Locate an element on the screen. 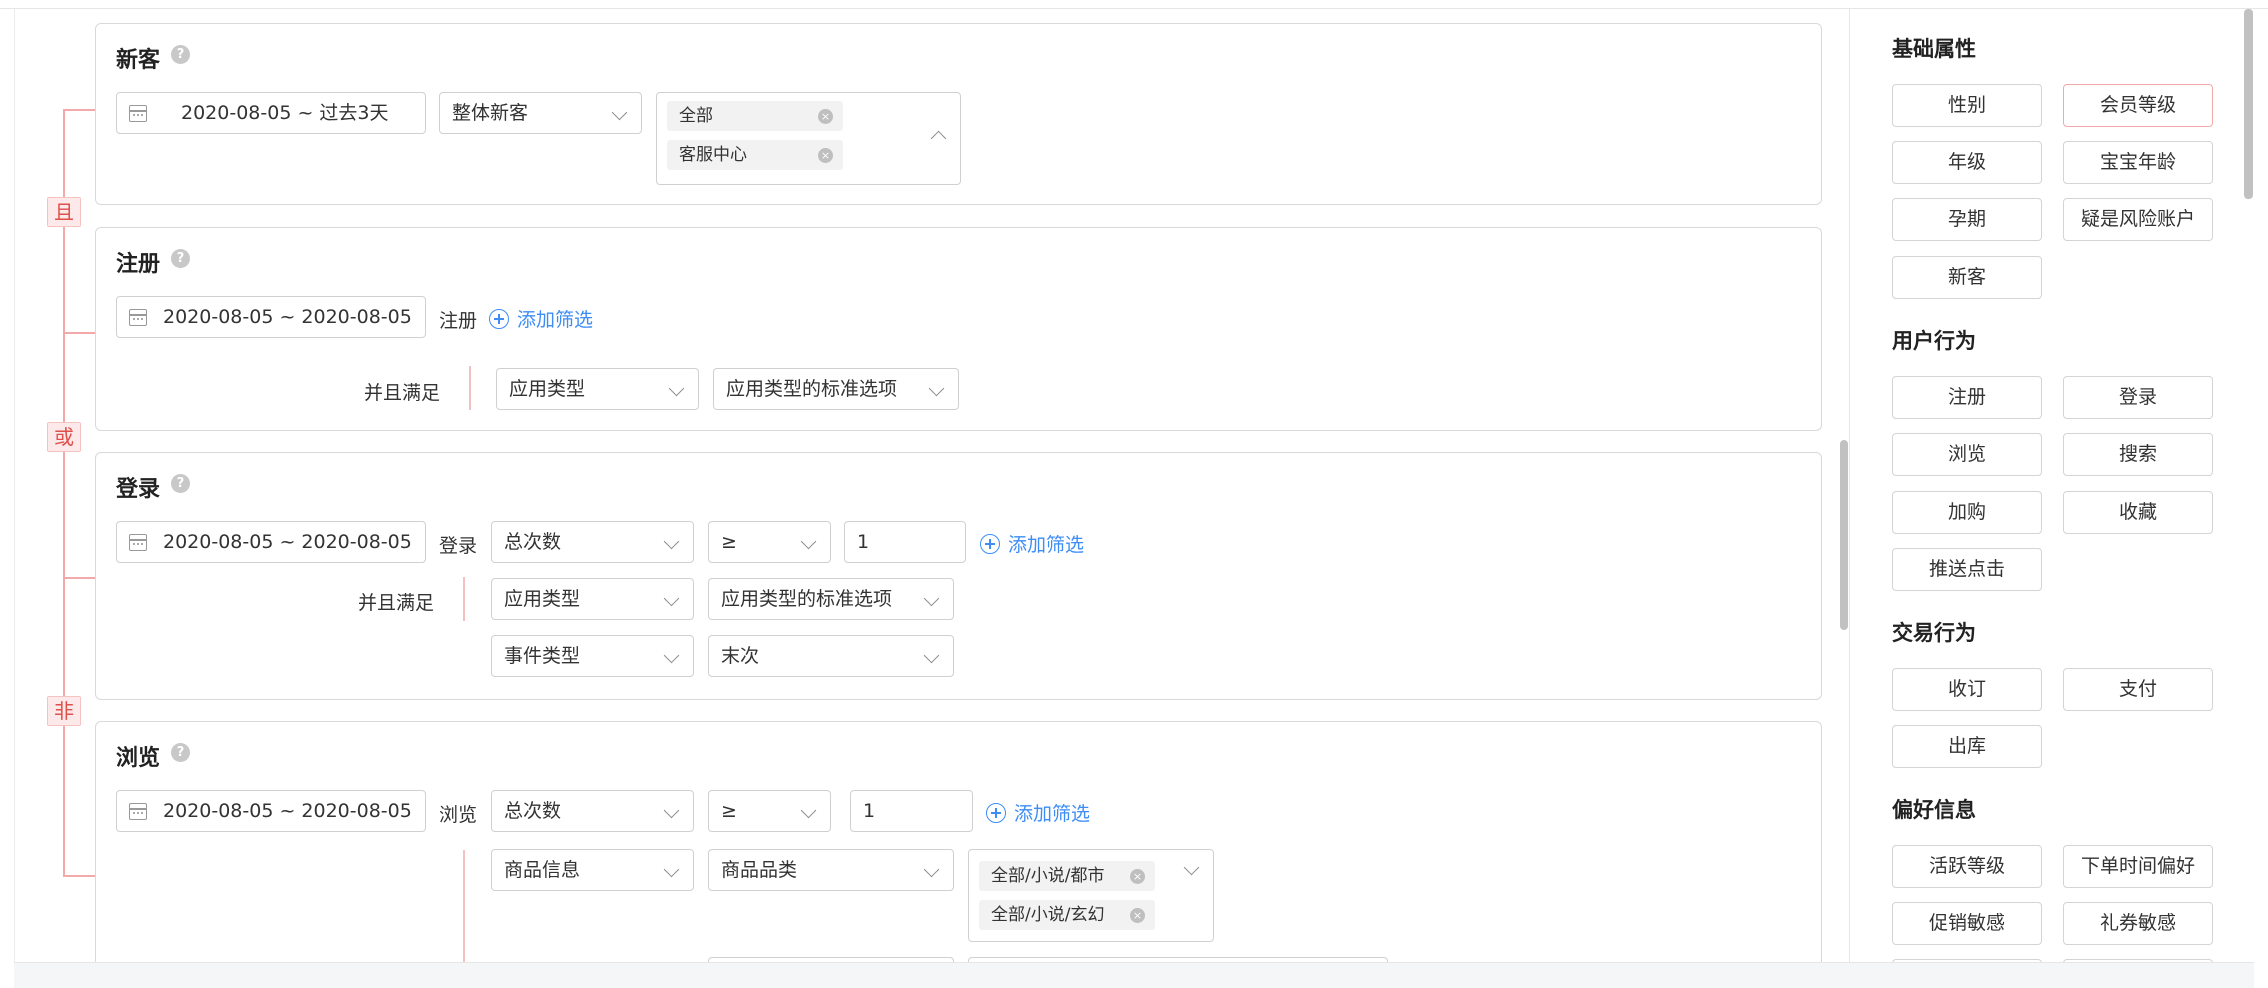 This screenshot has height=988, width=2268. channel-multi-select: 全部 × 客服中心 × is located at coordinates (808, 138).